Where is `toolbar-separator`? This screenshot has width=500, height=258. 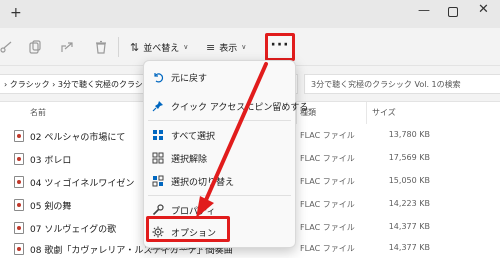 toolbar-separator is located at coordinates (118, 47).